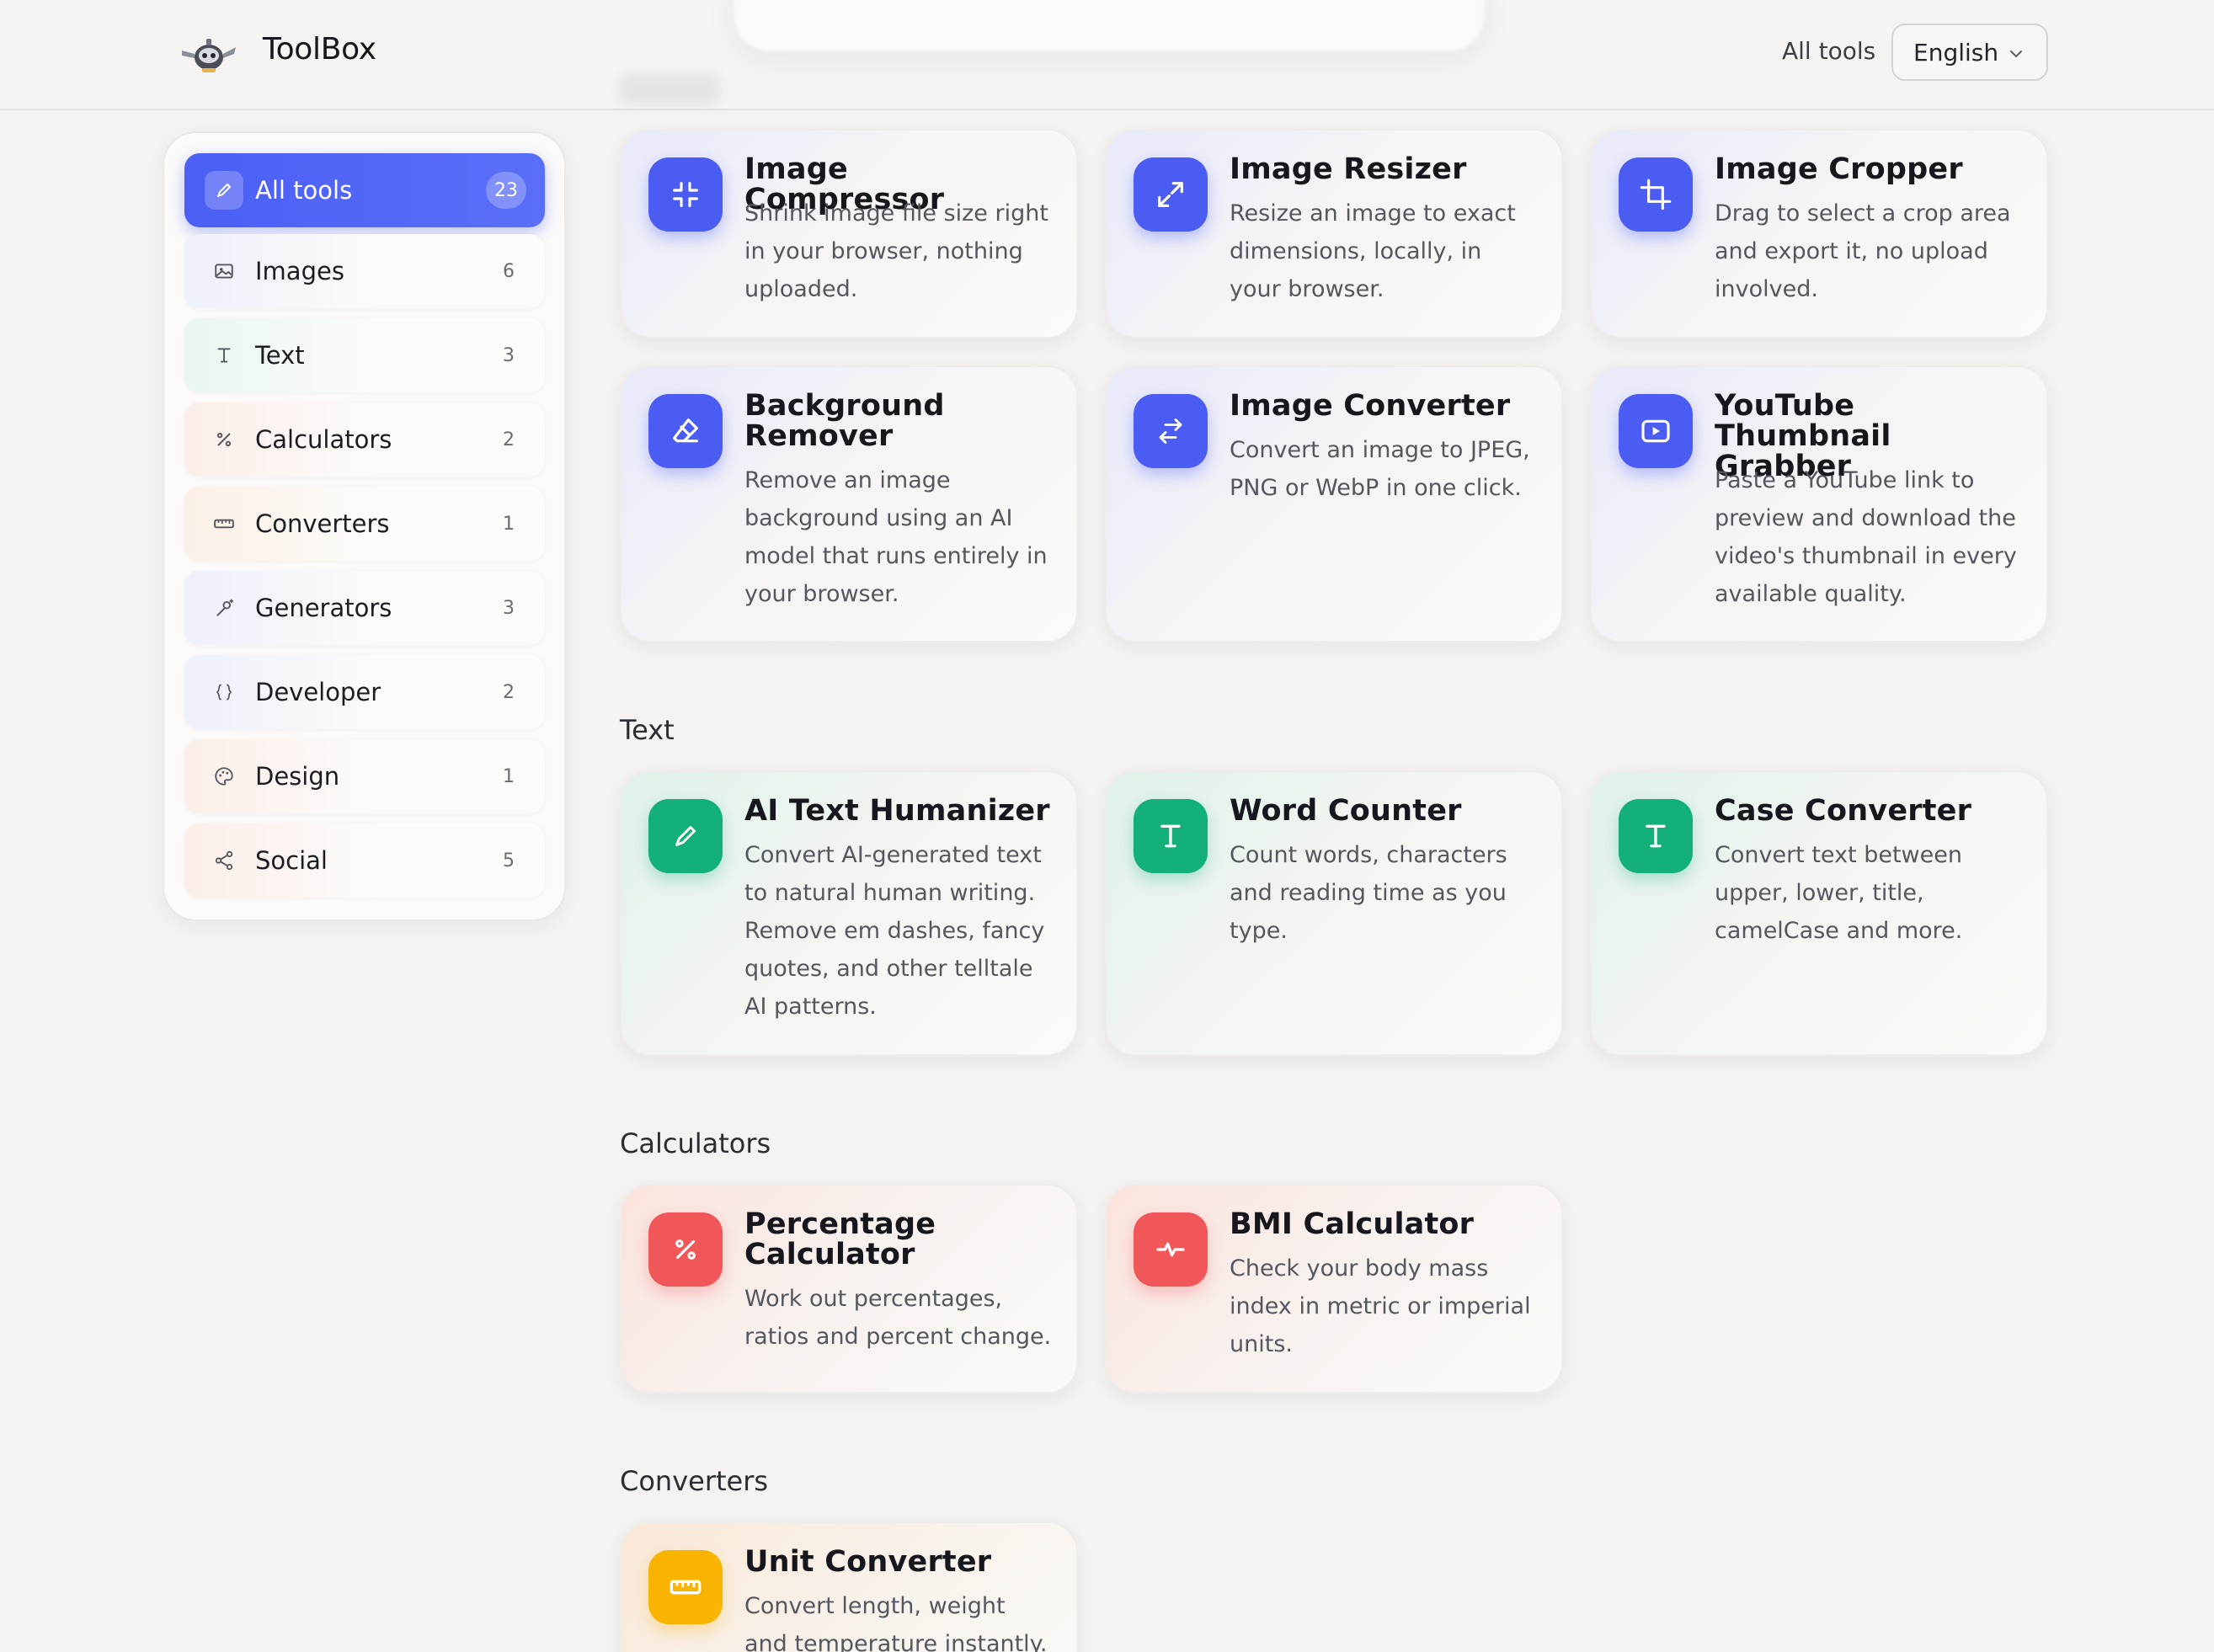  I want to click on language-value: English, so click(1956, 52).